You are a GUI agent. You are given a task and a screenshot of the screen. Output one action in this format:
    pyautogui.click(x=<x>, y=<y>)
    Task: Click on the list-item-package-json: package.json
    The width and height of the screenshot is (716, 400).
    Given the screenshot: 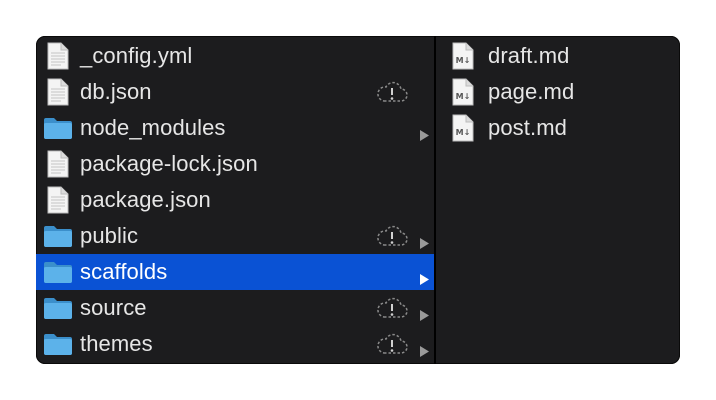 What is the action you would take?
    pyautogui.click(x=235, y=200)
    